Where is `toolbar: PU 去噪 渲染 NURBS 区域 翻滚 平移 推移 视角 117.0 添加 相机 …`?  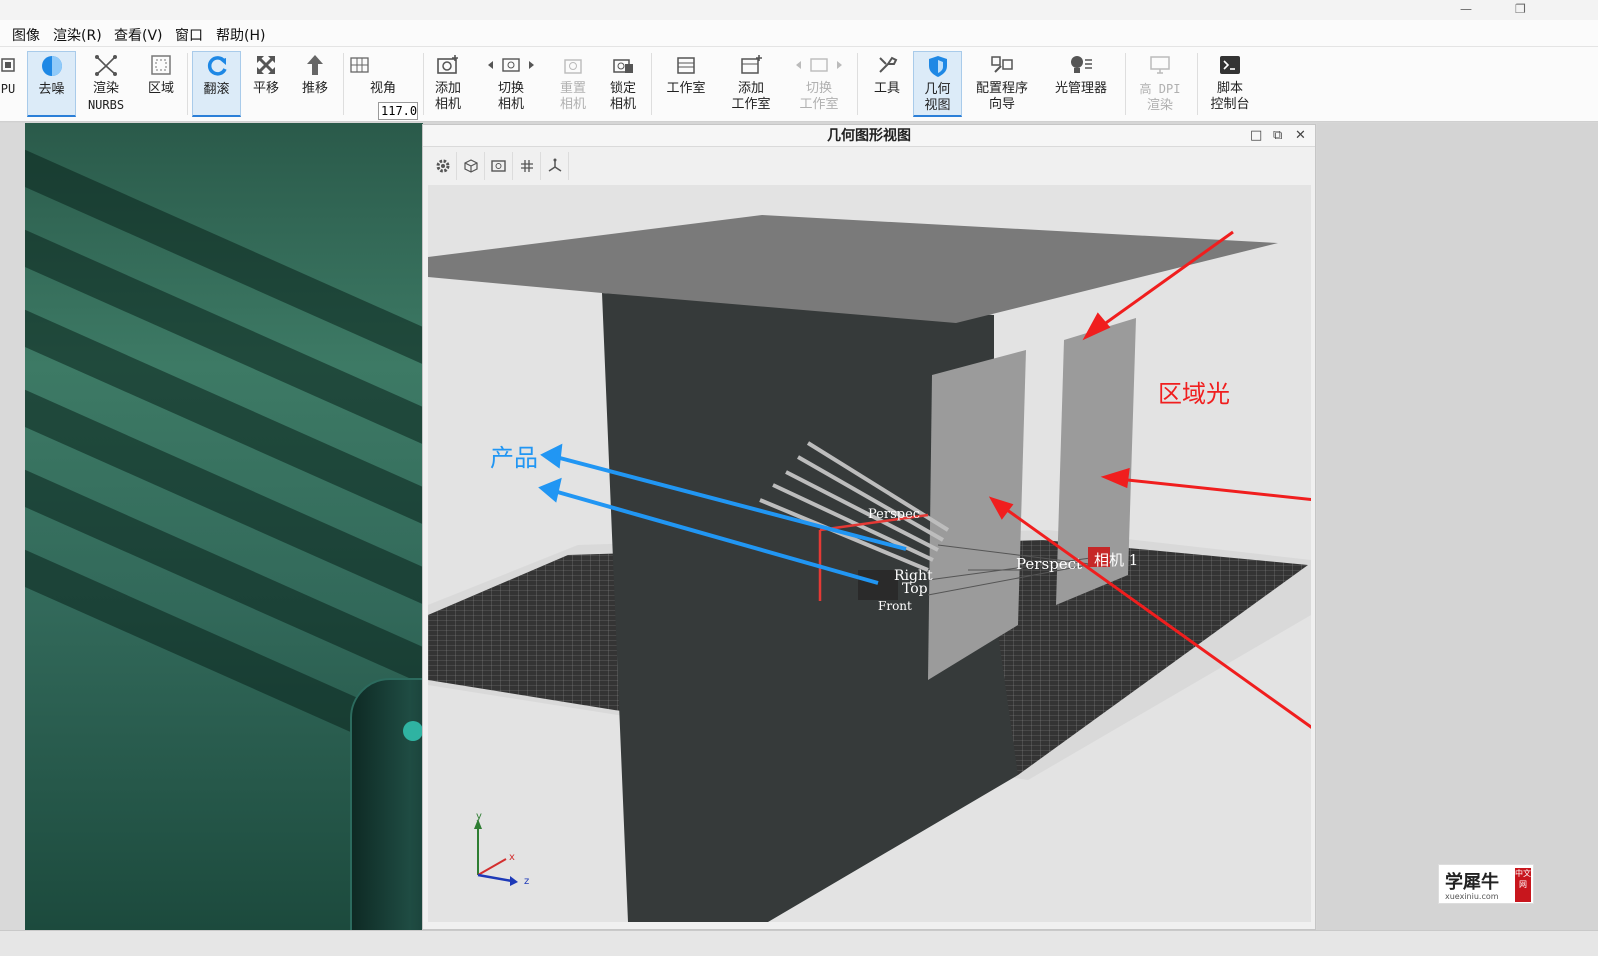 toolbar: PU 去噪 渲染 NURBS 区域 翻滚 平移 推移 视角 117.0 添加 相机 … is located at coordinates (799, 84).